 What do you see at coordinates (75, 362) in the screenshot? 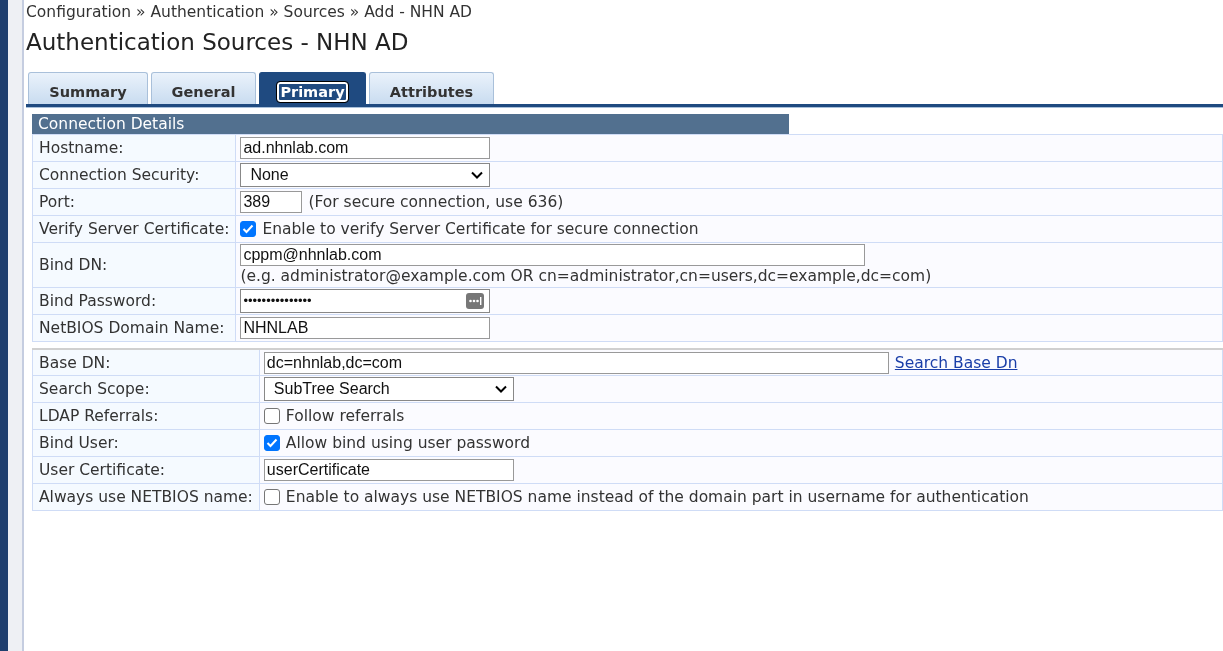
I see `field-label: Base DN:` at bounding box center [75, 362].